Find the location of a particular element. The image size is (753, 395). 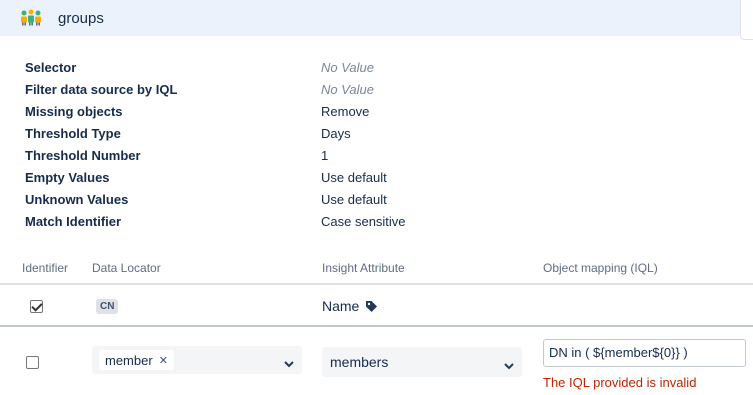

property-row: Missing objects Remove is located at coordinates (275, 111).